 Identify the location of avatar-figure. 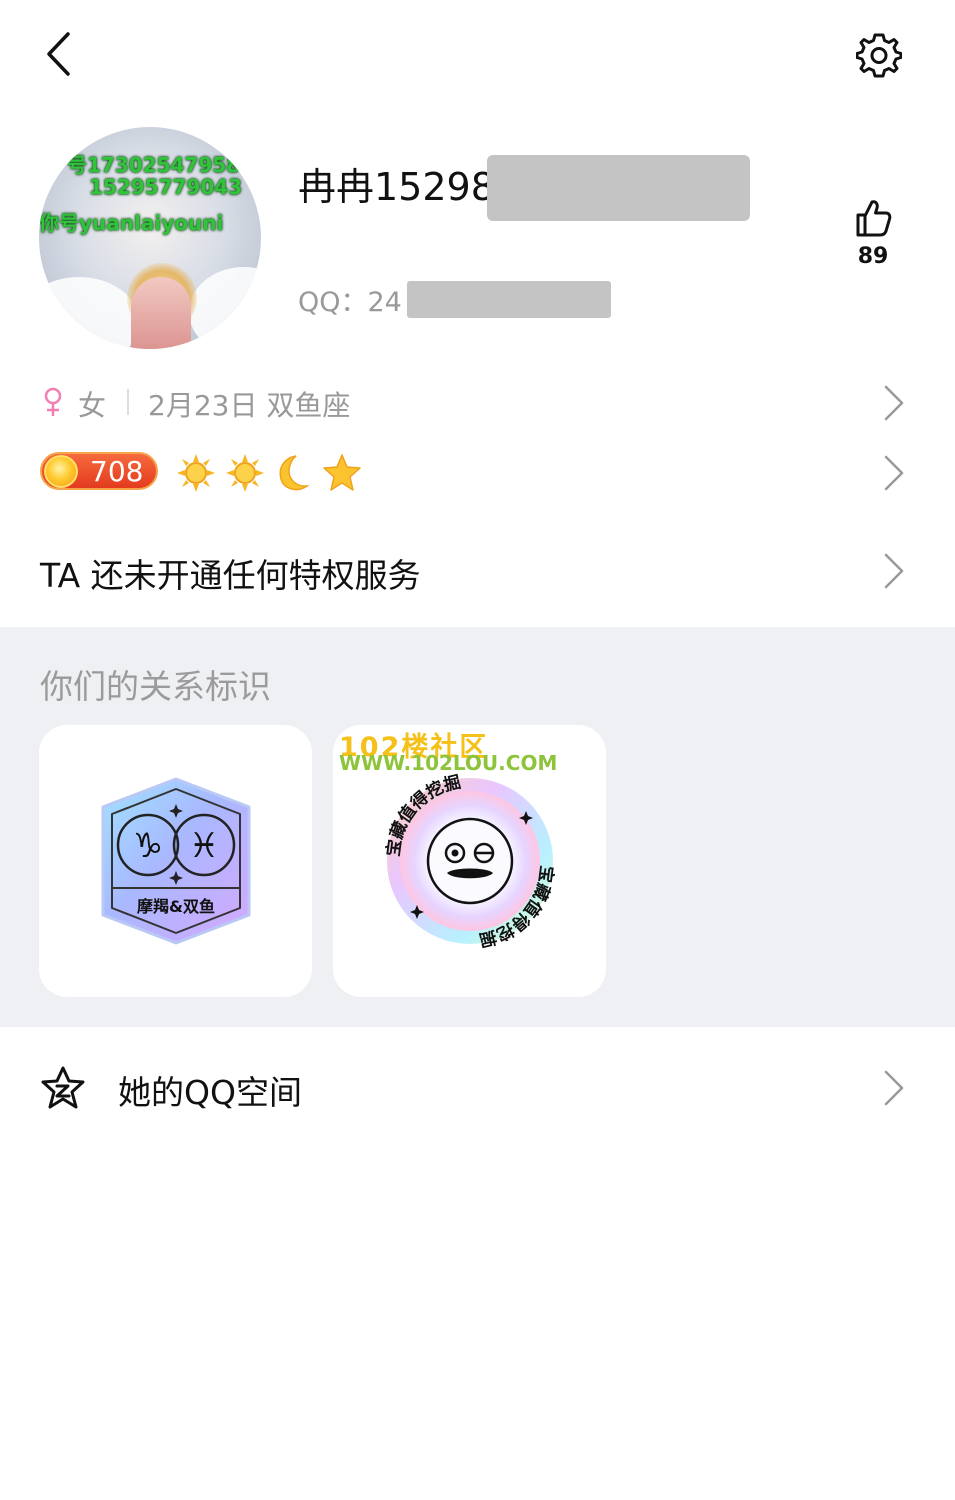
(161, 313).